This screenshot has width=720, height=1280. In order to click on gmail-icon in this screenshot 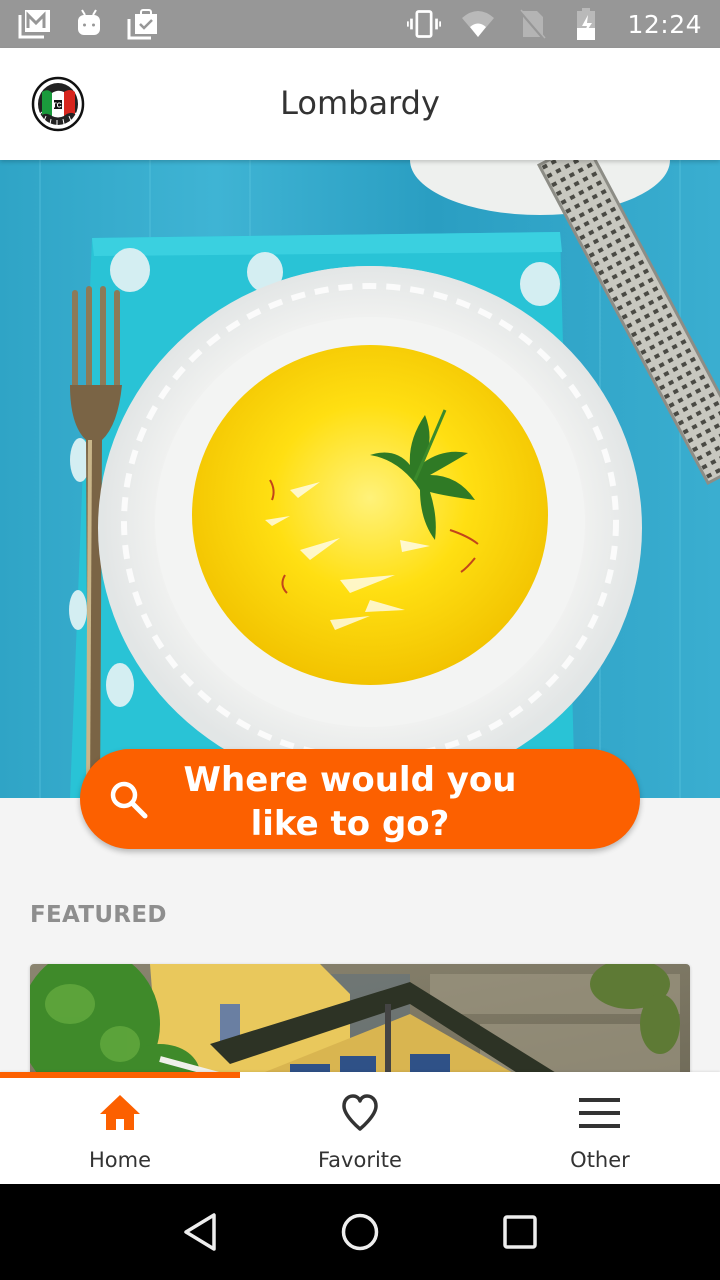, I will do `click(35, 24)`.